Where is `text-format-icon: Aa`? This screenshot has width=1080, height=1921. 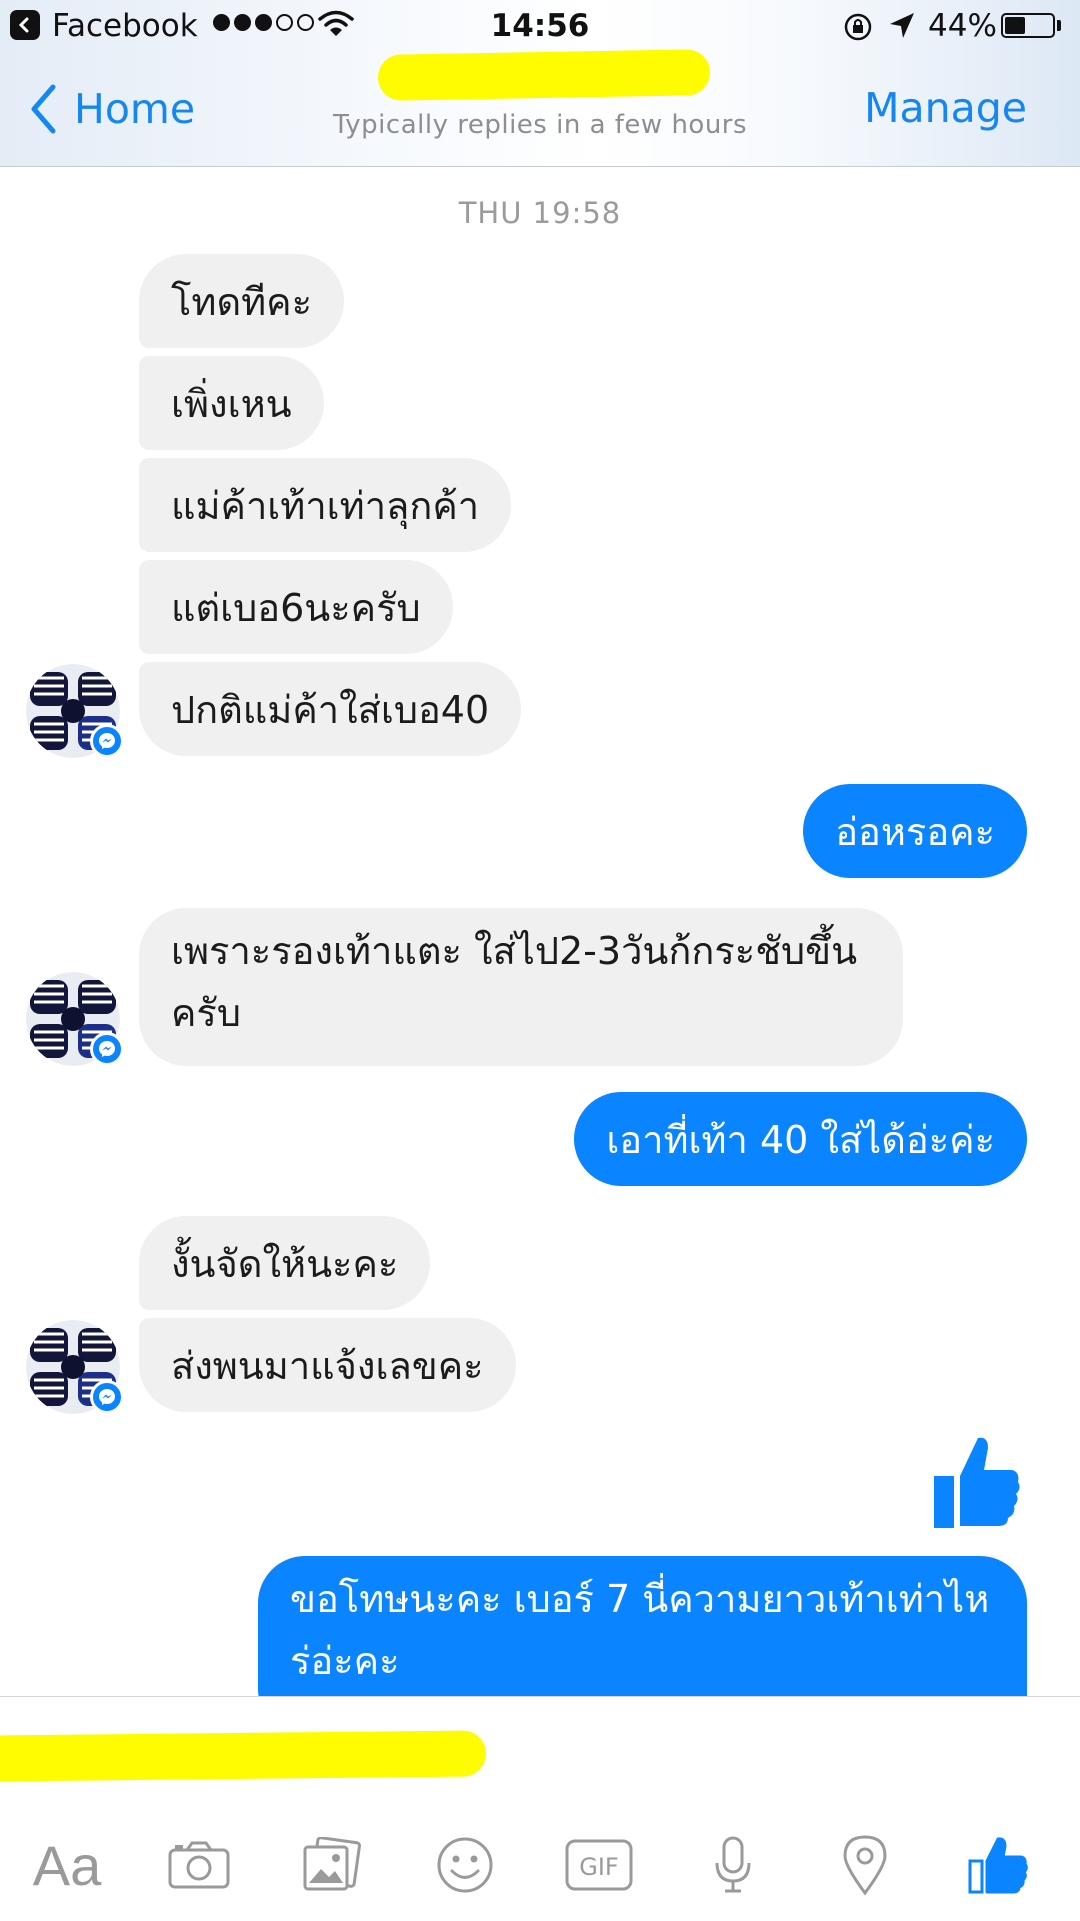
text-format-icon: Aa is located at coordinates (67, 1865).